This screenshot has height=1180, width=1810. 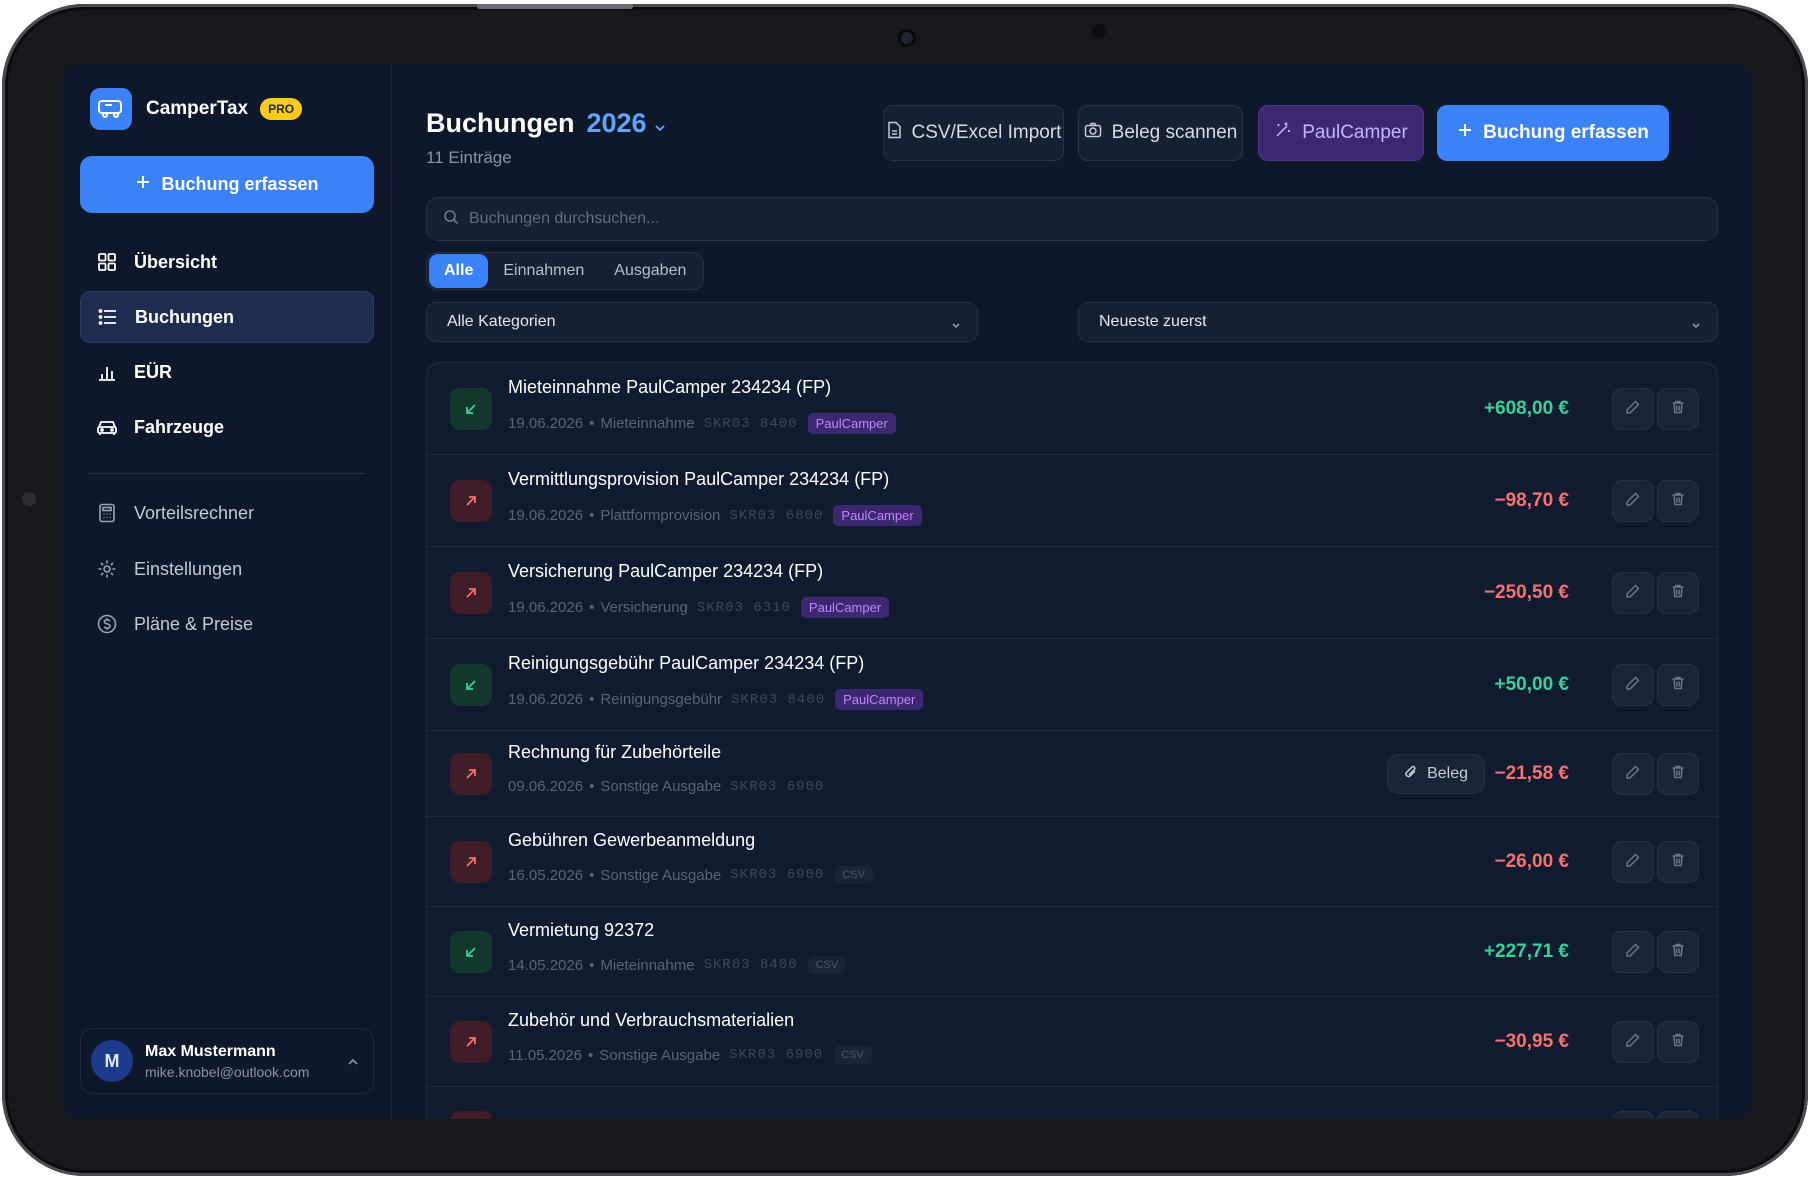 I want to click on type-filter: Alle Einnahmen Ausgaben, so click(x=565, y=271).